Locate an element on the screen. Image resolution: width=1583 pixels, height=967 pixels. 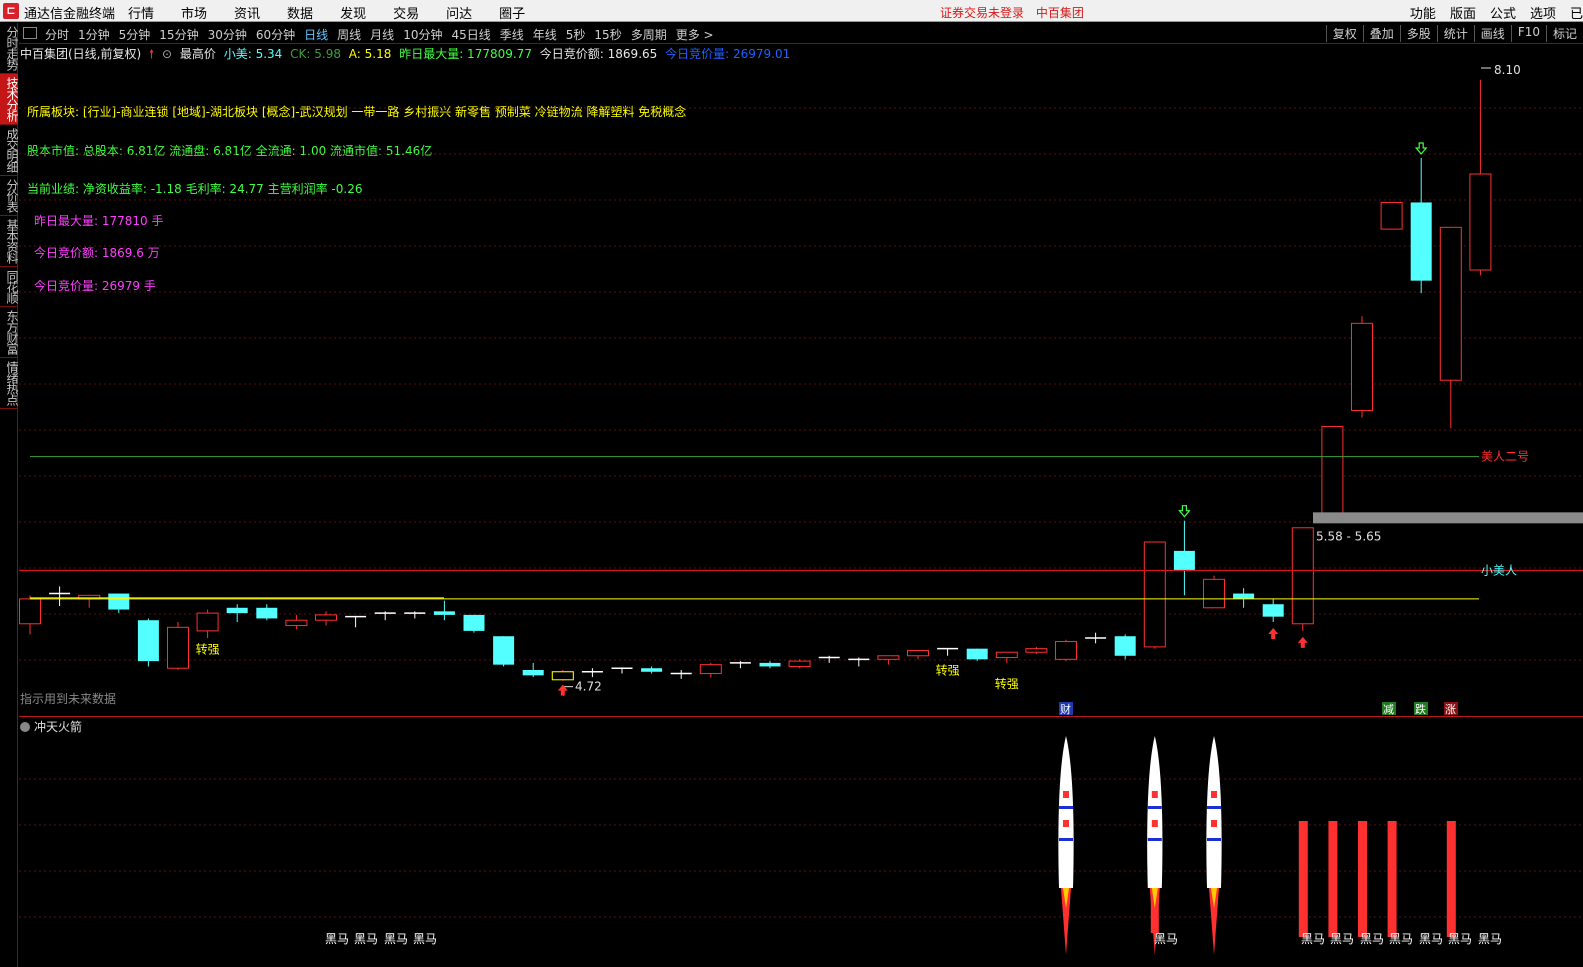
price-range-band is located at coordinates (1448, 518).